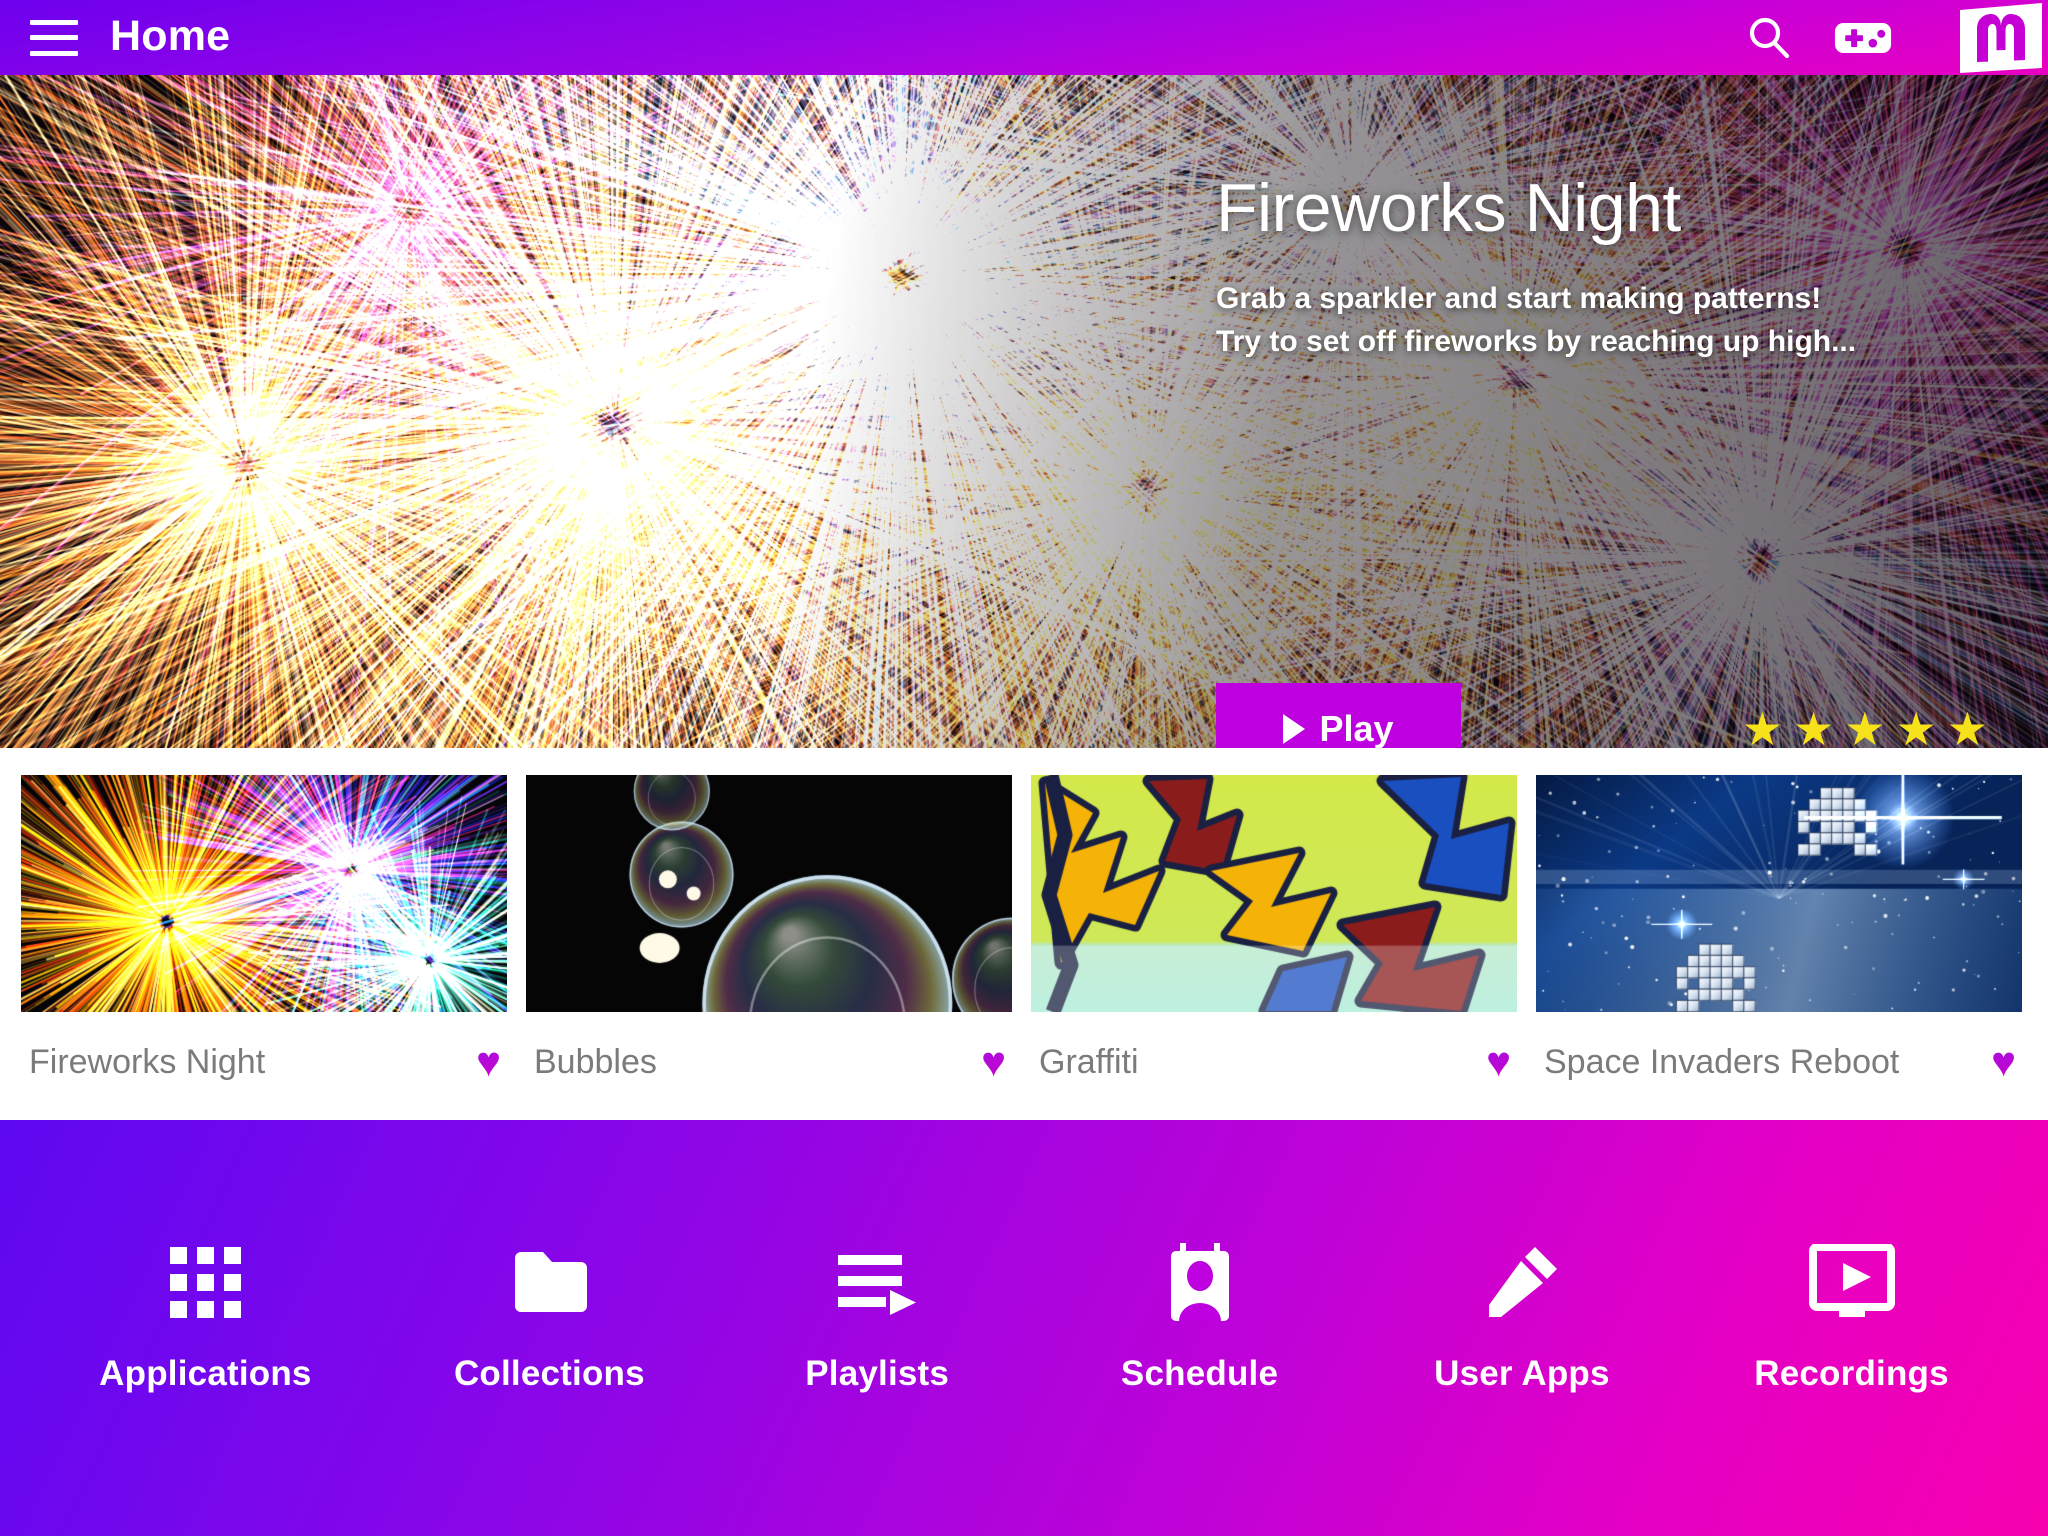 The height and width of the screenshot is (1536, 2048). What do you see at coordinates (1274, 1062) in the screenshot?
I see `card-meta: Graffiti ♥` at bounding box center [1274, 1062].